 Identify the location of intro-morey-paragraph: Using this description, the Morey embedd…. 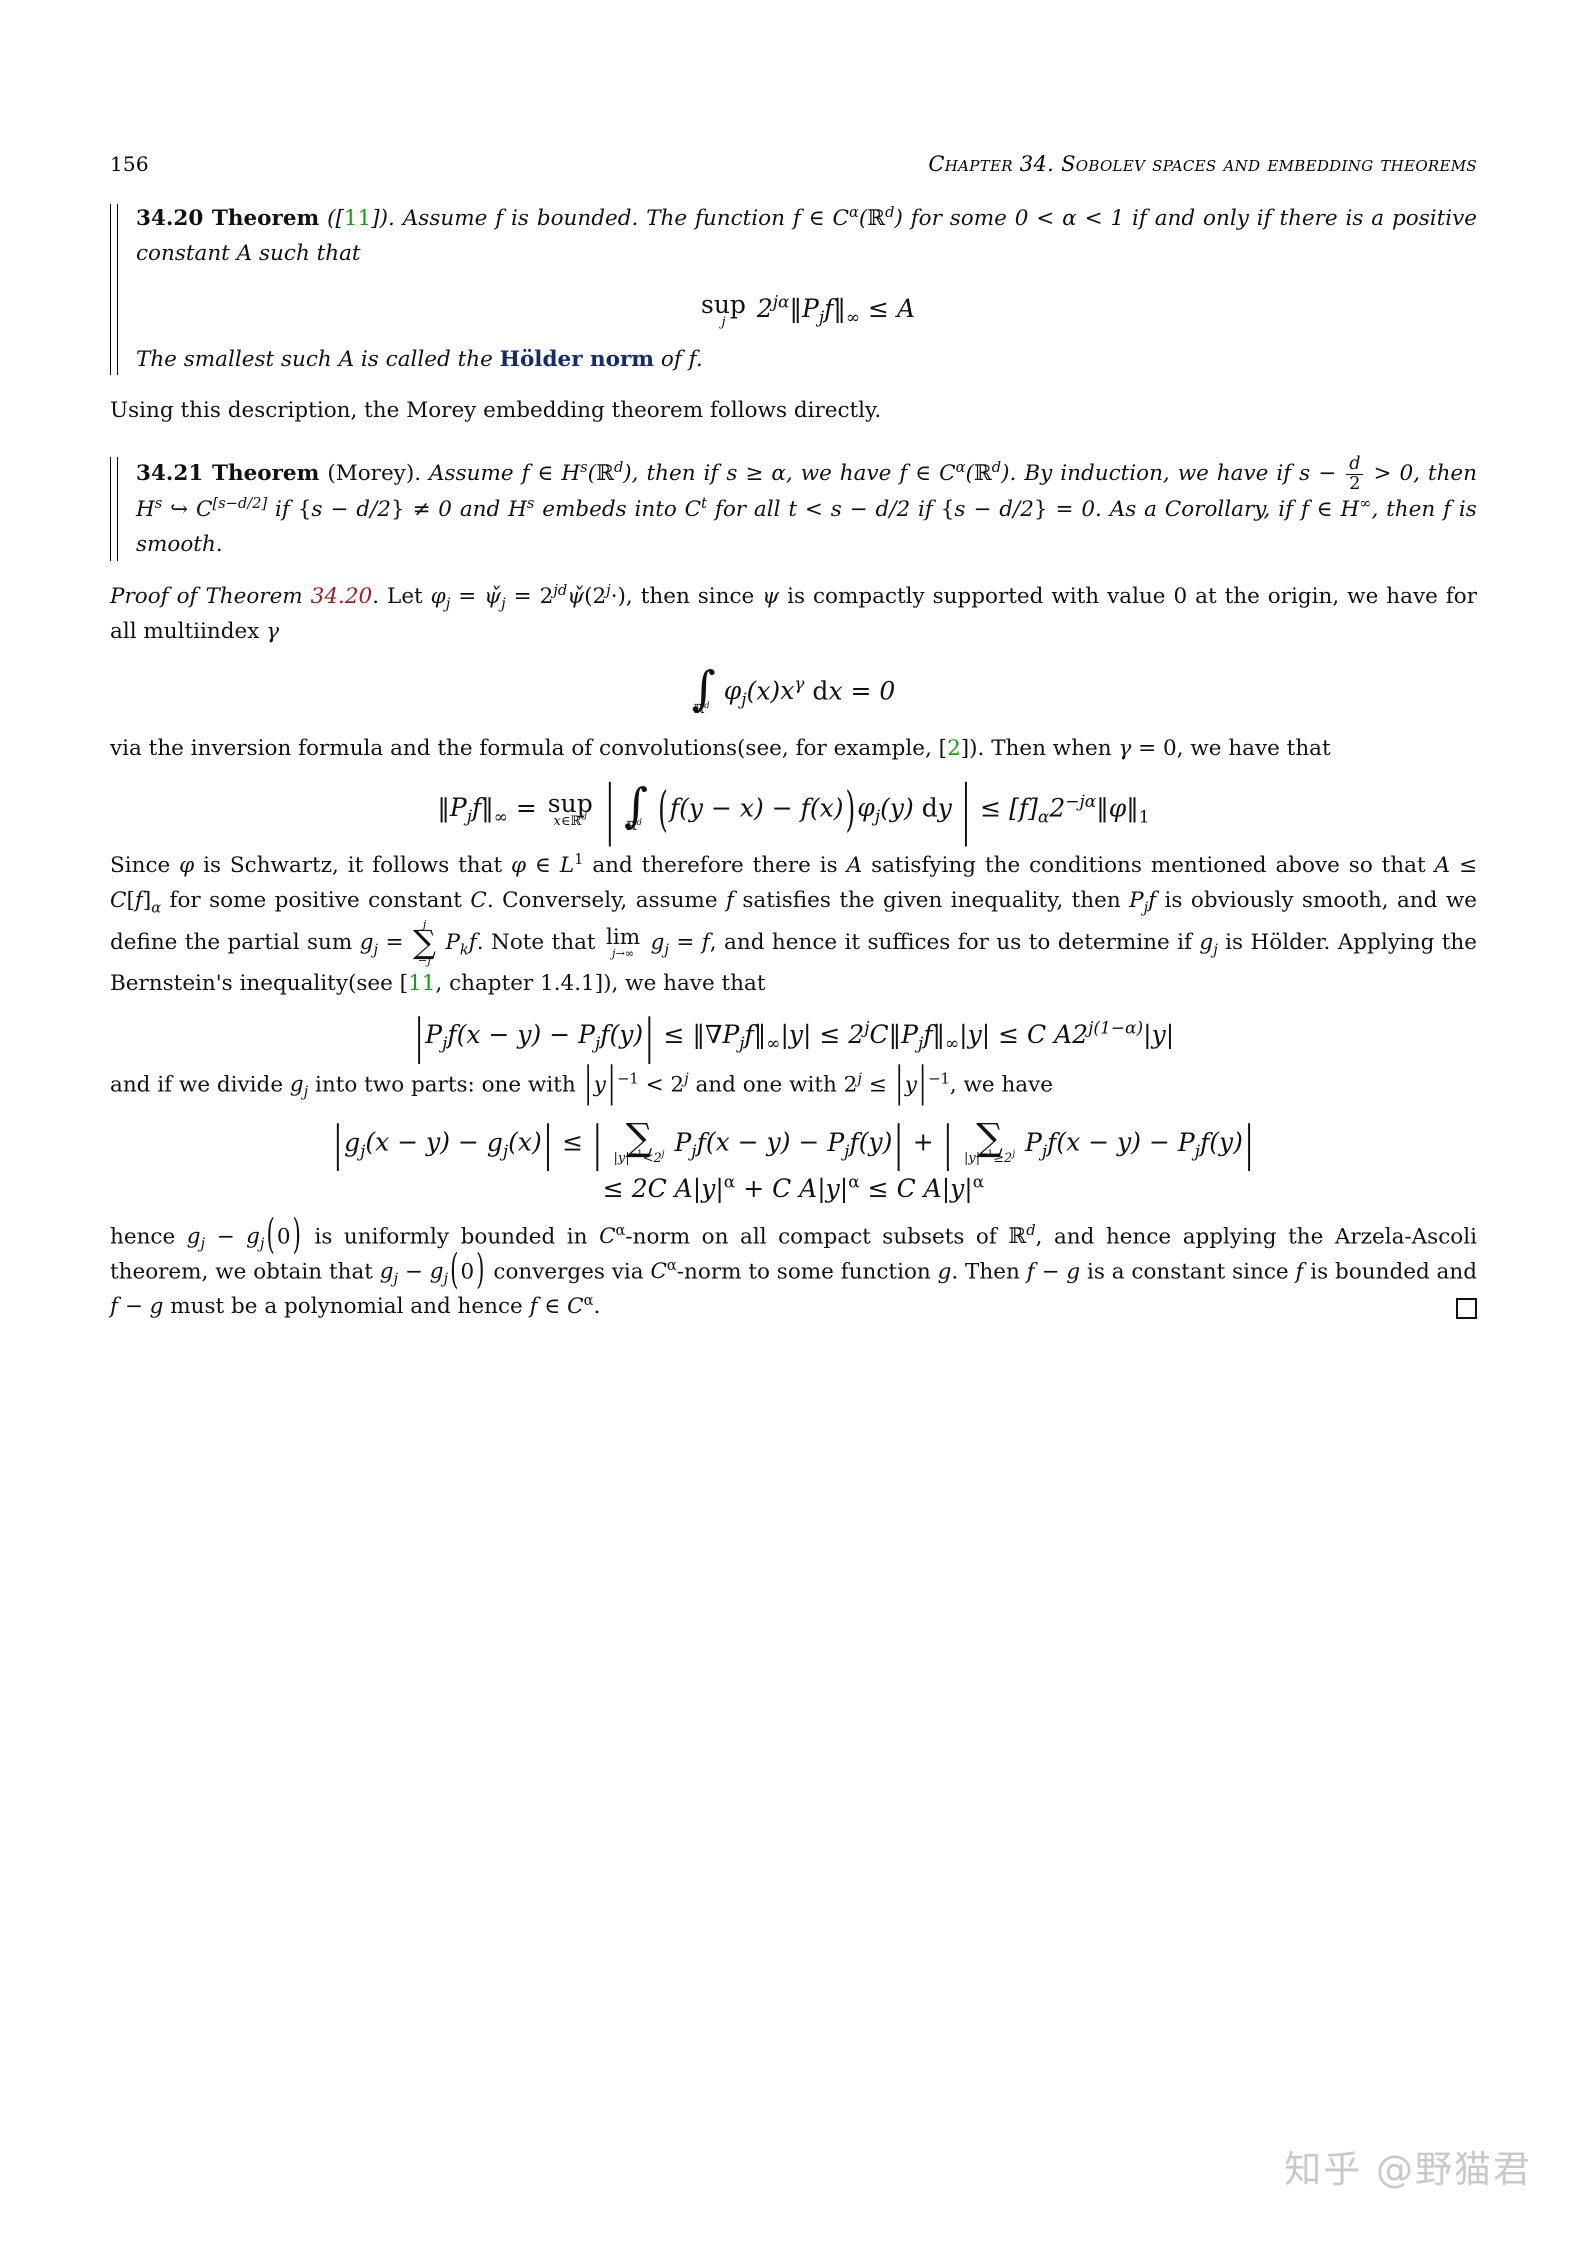
(496, 411).